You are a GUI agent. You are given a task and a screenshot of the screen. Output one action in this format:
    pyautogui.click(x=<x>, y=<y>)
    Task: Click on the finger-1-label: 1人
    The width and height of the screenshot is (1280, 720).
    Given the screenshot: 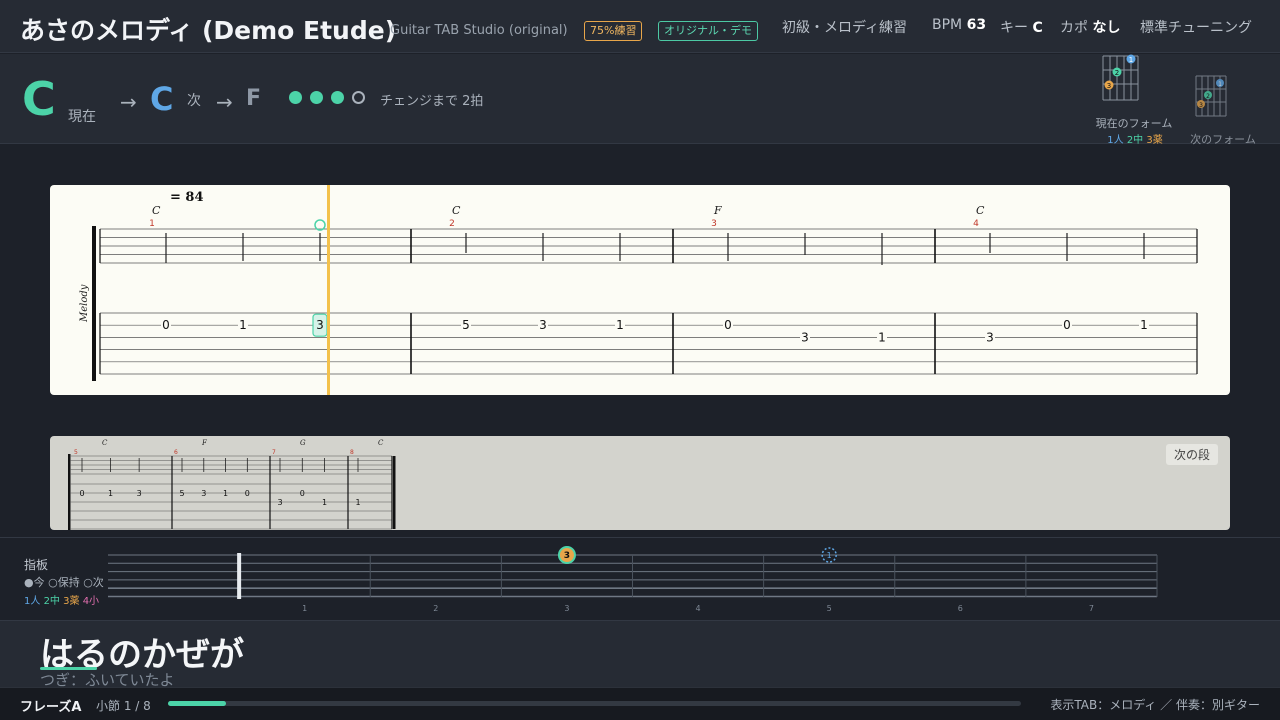 What is the action you would take?
    pyautogui.click(x=32, y=601)
    